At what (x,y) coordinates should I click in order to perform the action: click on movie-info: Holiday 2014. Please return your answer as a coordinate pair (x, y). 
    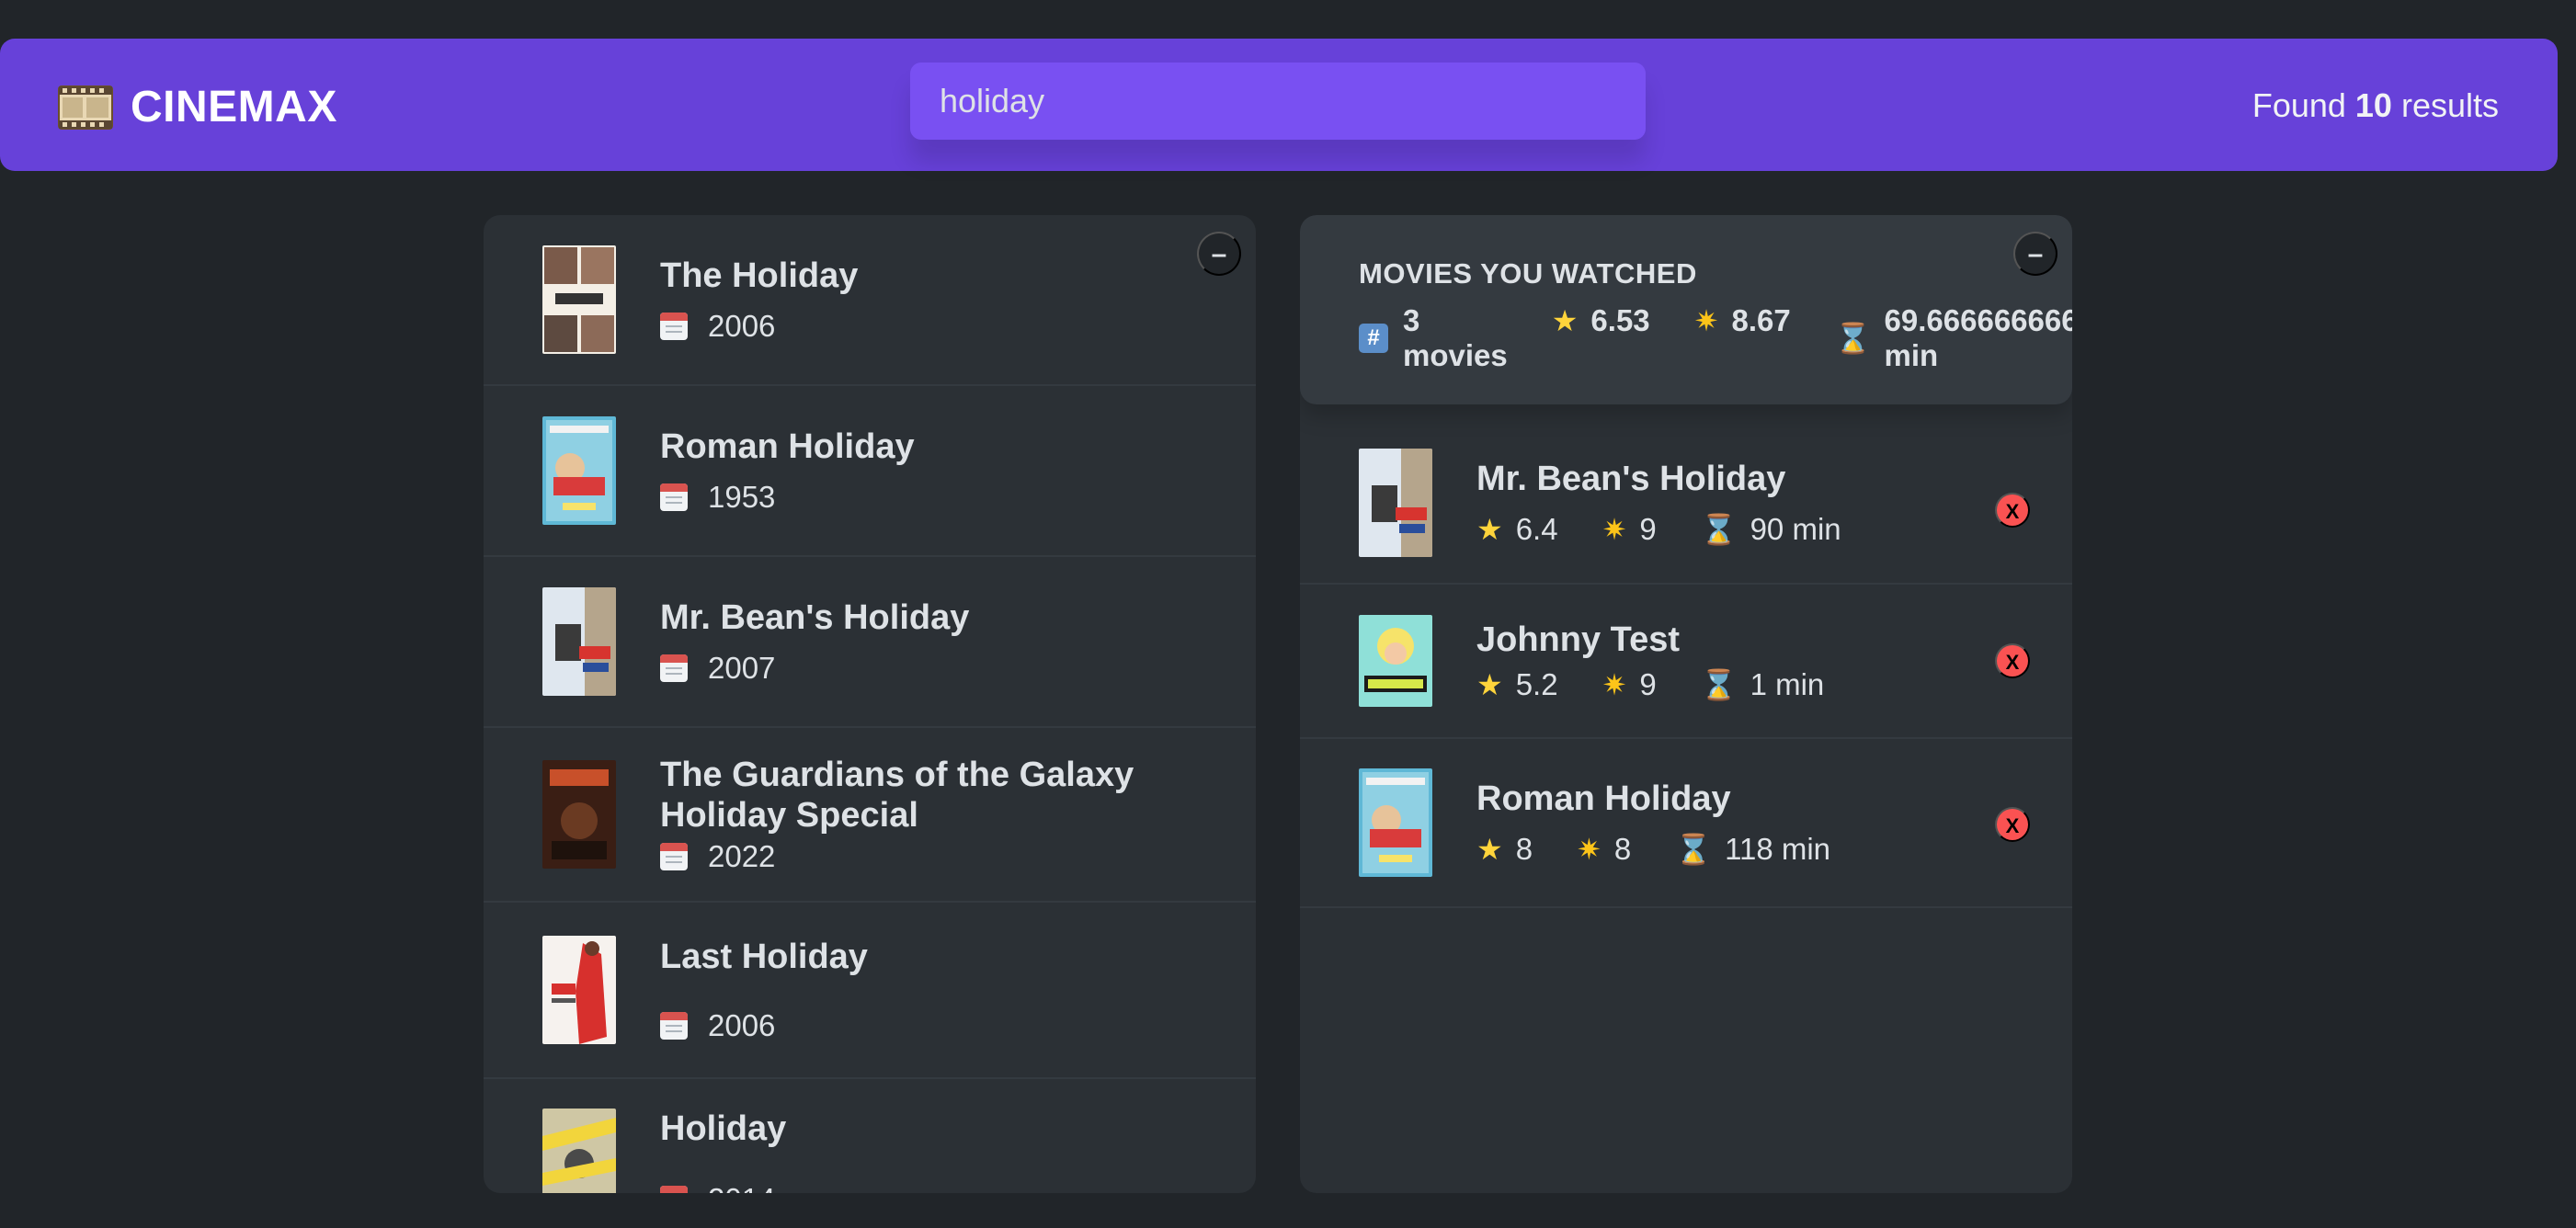
    Looking at the image, I should click on (723, 1151).